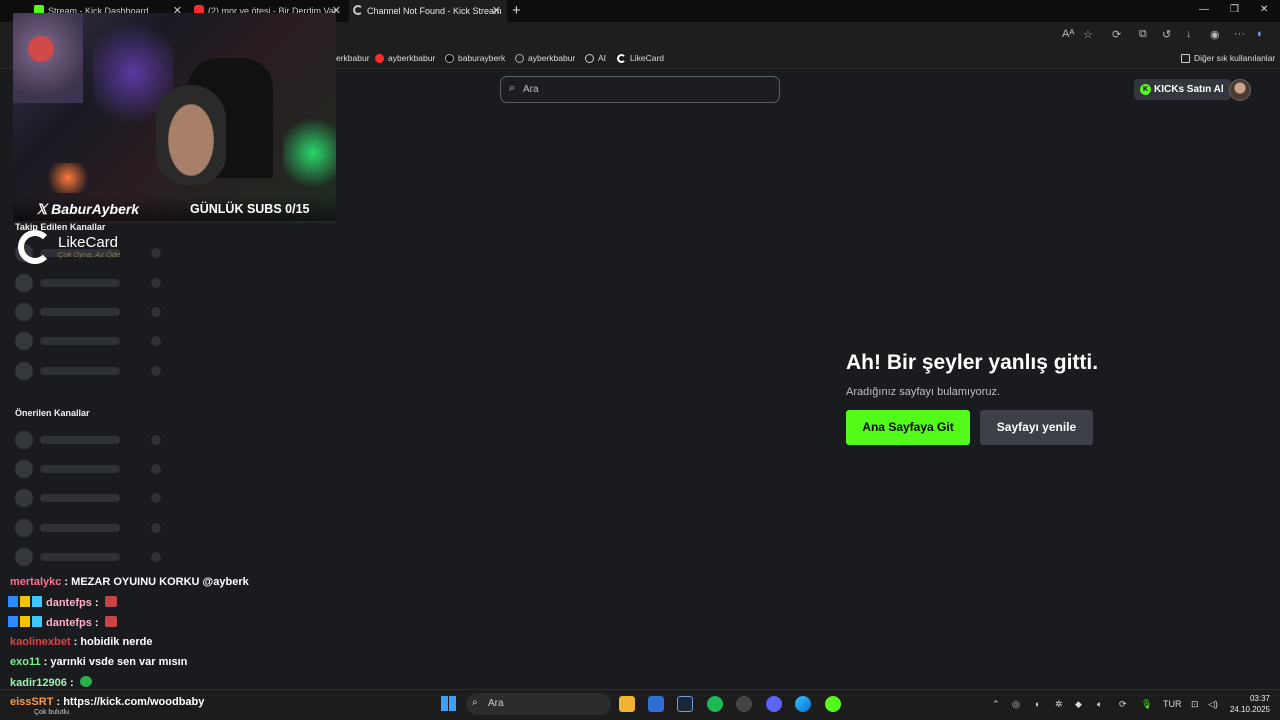 This screenshot has width=1280, height=720. Describe the element at coordinates (519, 58) in the screenshot. I see `tiktok-icon` at that location.